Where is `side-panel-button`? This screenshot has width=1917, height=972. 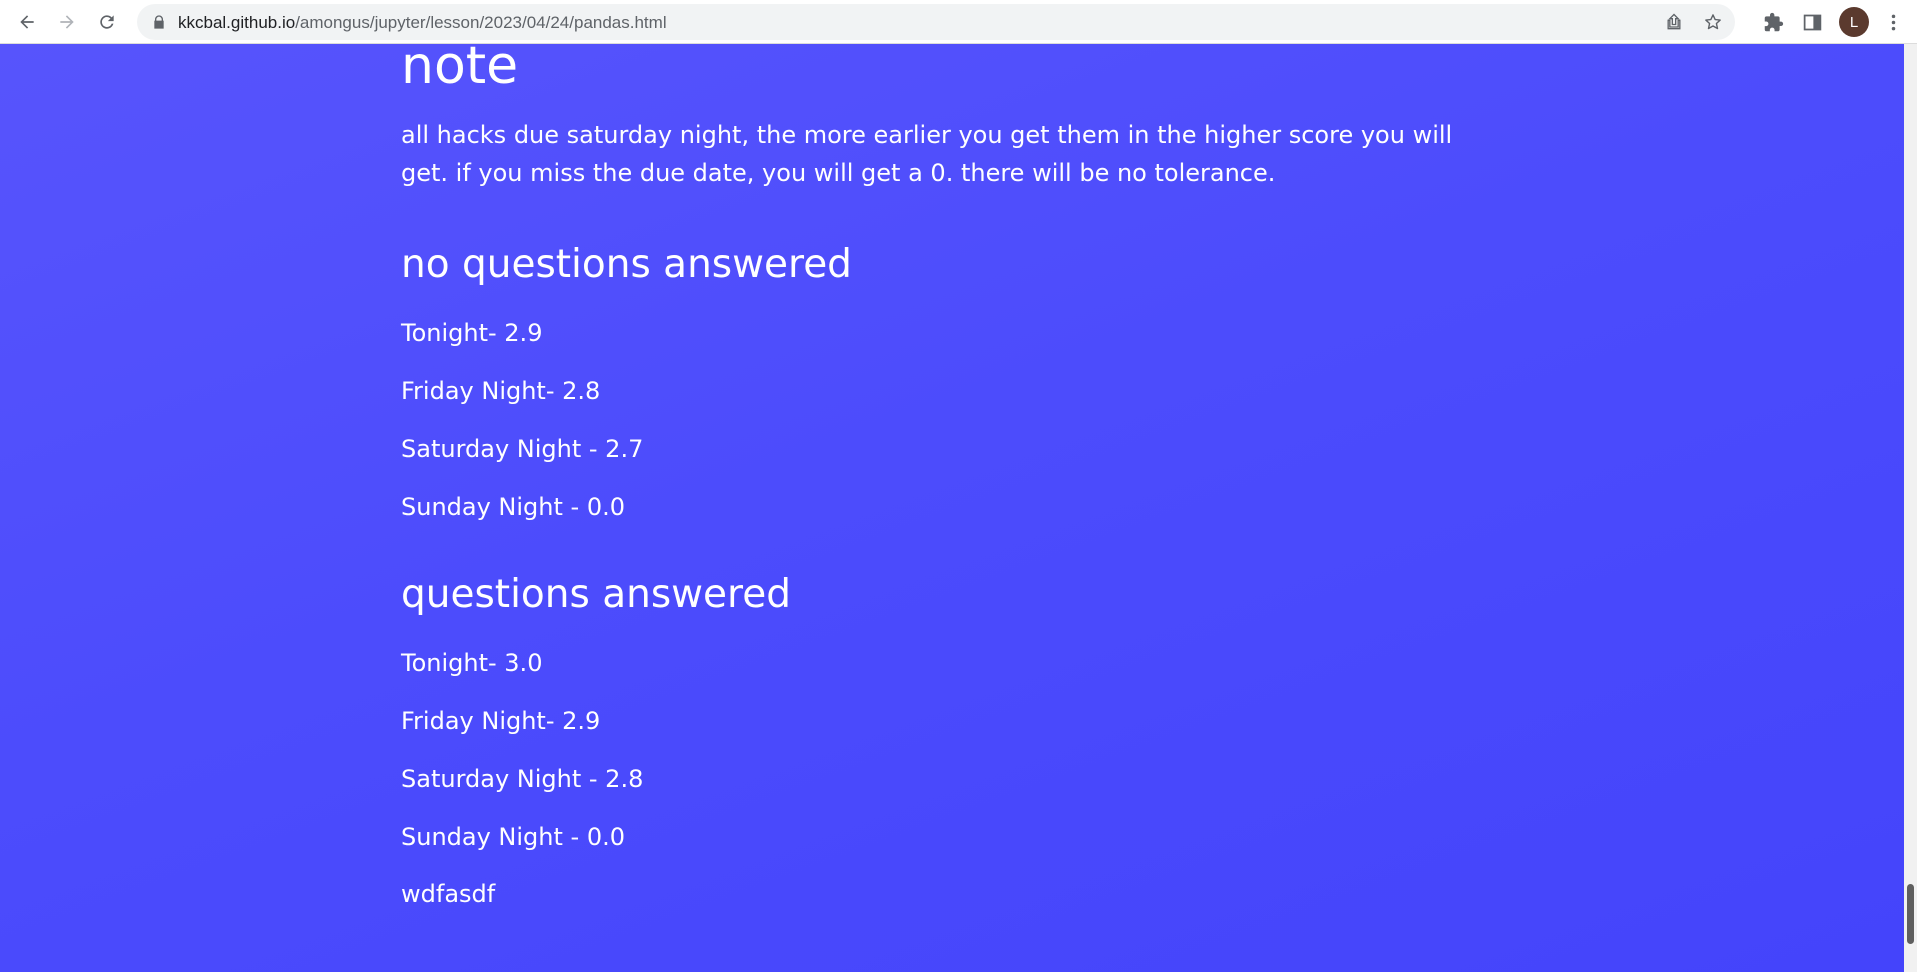
side-panel-button is located at coordinates (1812, 22).